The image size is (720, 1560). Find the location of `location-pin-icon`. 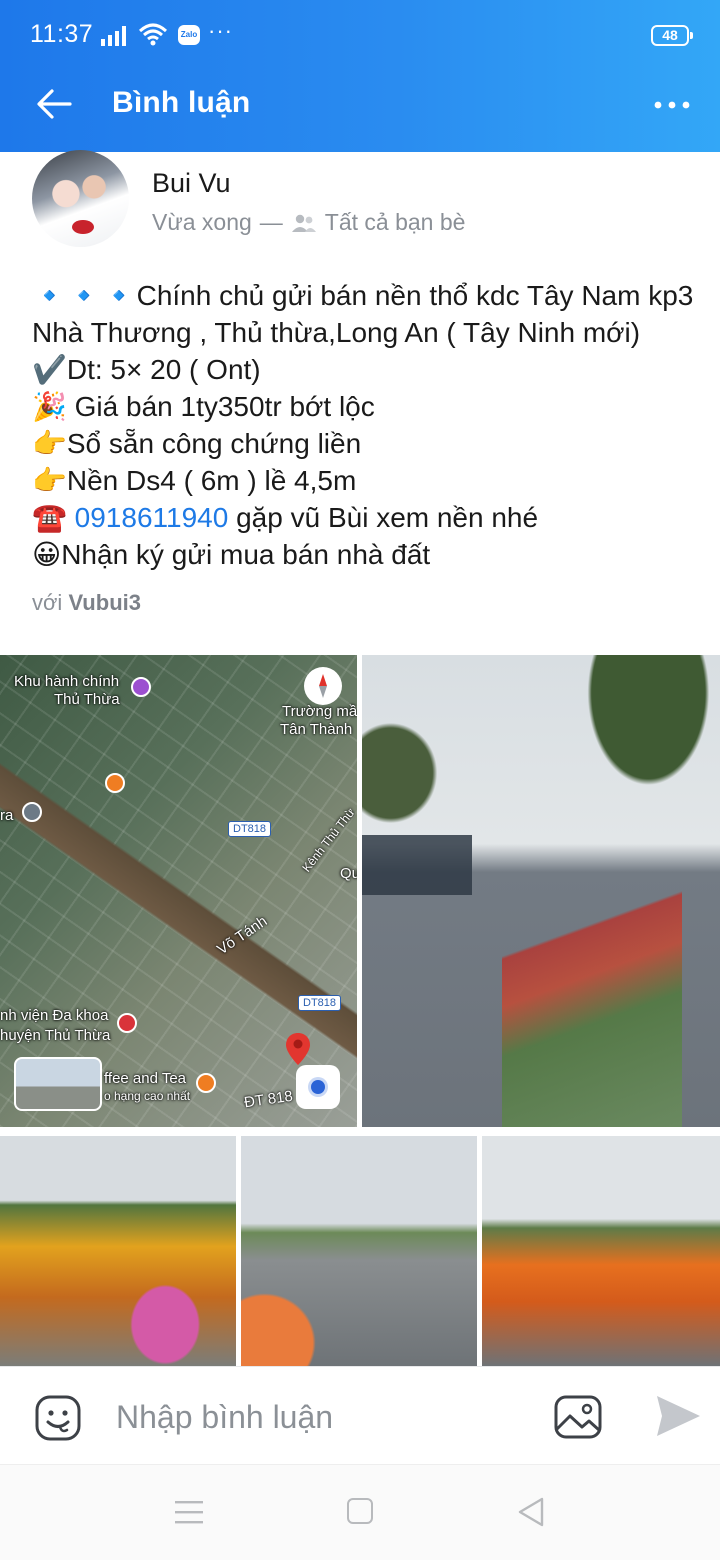

location-pin-icon is located at coordinates (298, 1049).